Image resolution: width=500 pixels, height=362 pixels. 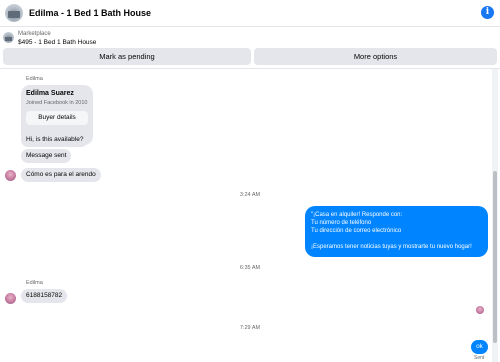 What do you see at coordinates (487, 12) in the screenshot?
I see `info-icon: i` at bounding box center [487, 12].